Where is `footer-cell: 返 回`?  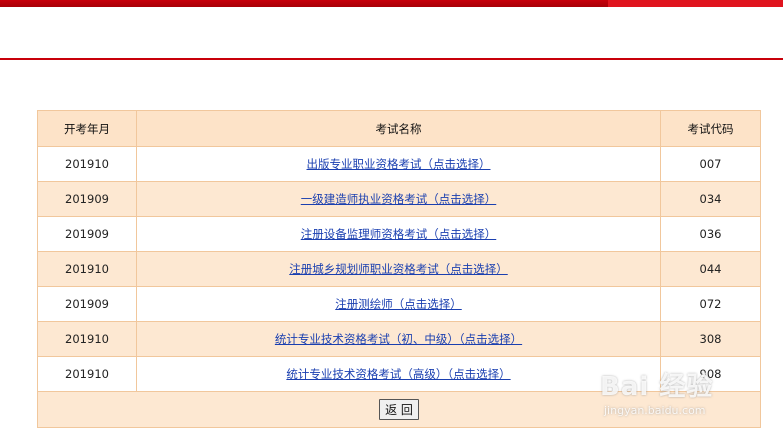
footer-cell: 返 回 is located at coordinates (399, 409).